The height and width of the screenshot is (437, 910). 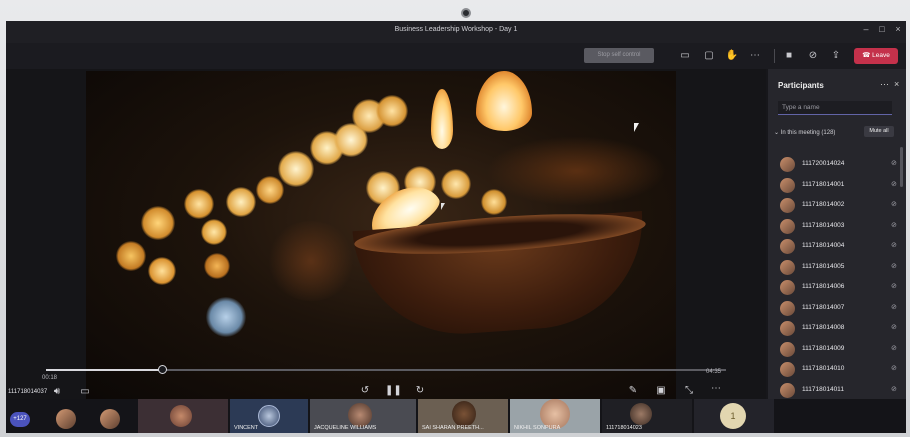 I want to click on stop-control-button: Stop self control, so click(x=619, y=55).